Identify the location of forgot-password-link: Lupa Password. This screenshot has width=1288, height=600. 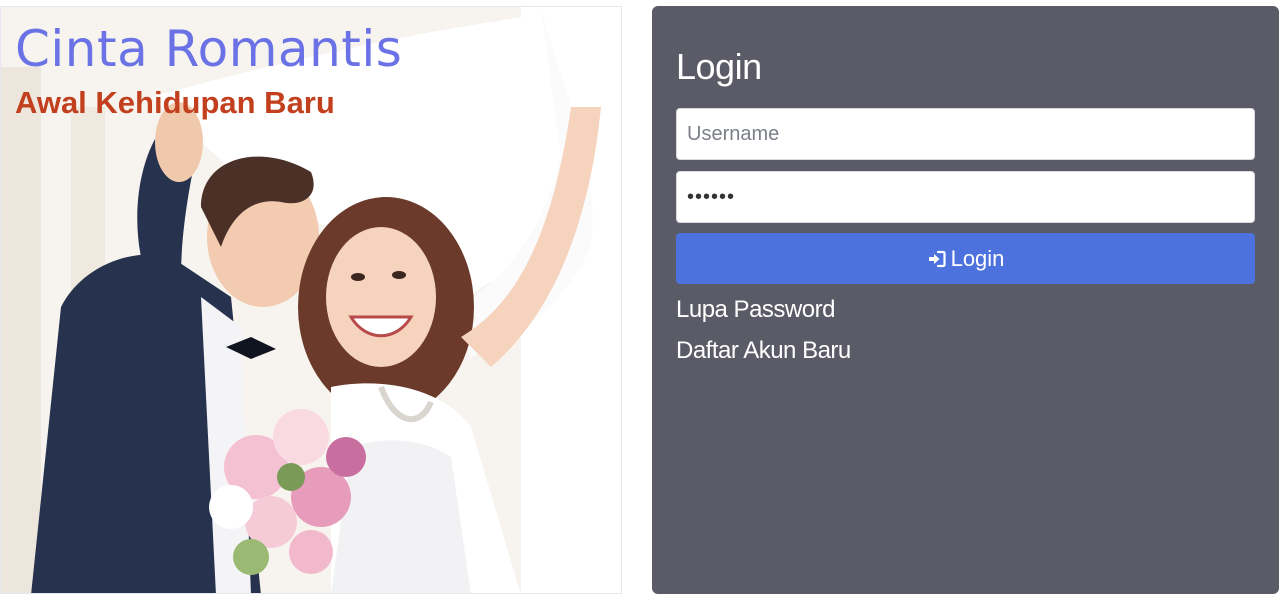
(755, 310).